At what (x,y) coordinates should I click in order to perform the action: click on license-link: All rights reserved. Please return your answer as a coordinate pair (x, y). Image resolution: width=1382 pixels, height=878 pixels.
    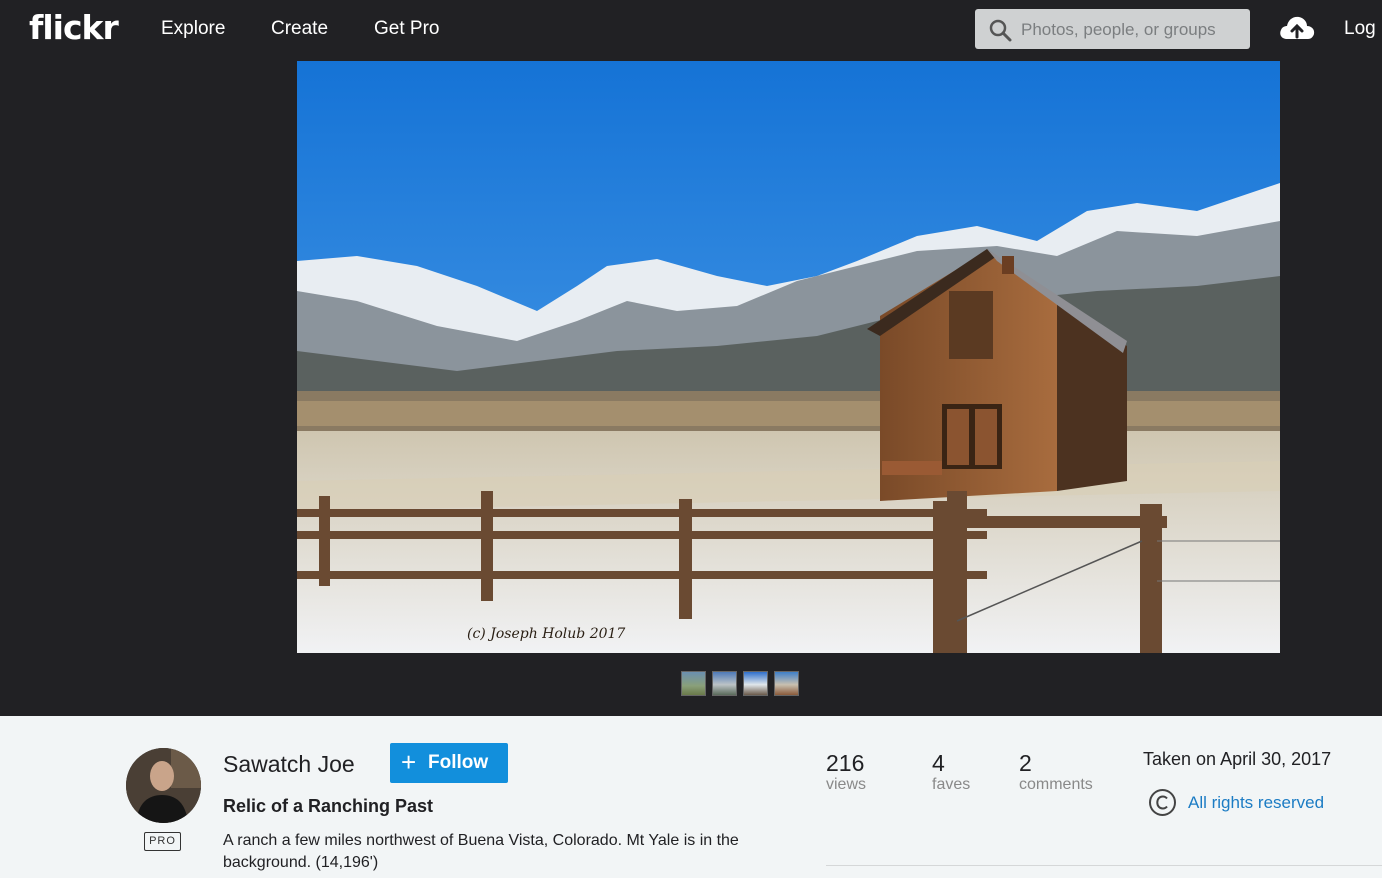
    Looking at the image, I should click on (1256, 803).